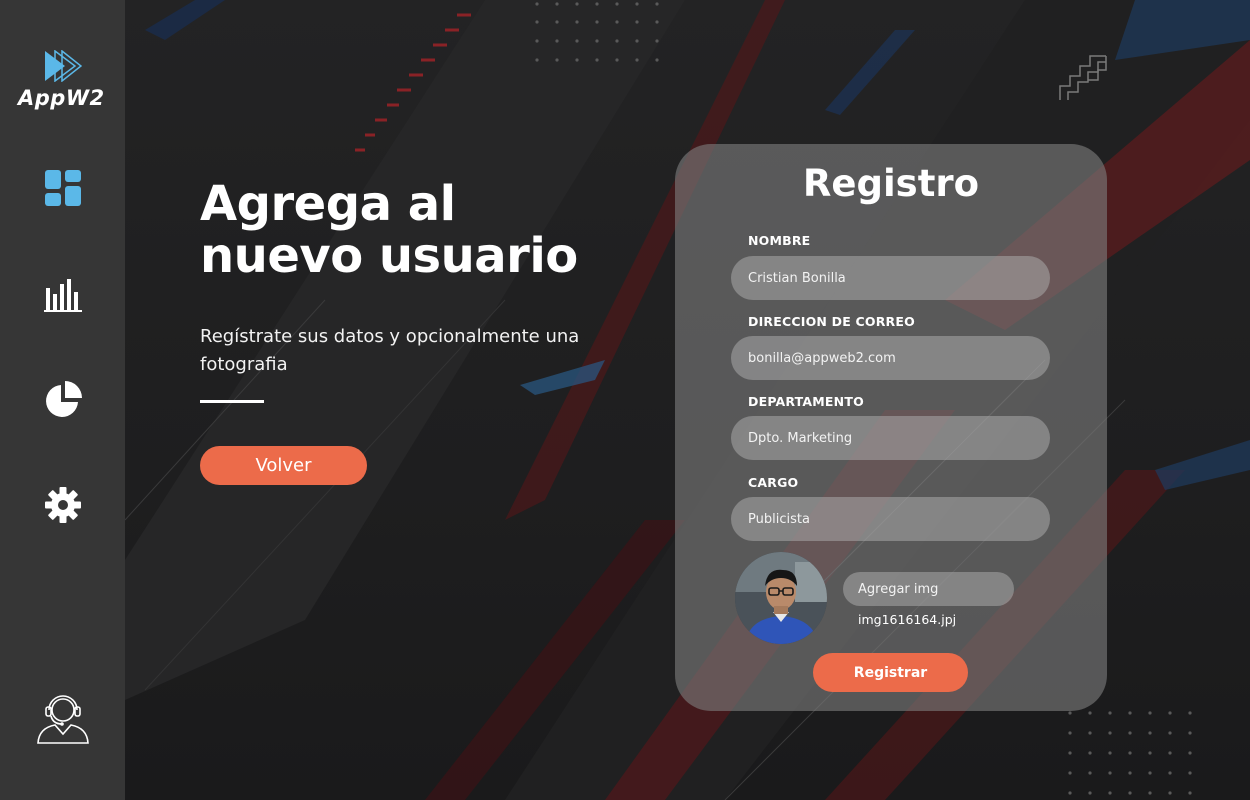 The image size is (1250, 800). Describe the element at coordinates (63, 295) in the screenshot. I see `bar-chart-icon` at that location.